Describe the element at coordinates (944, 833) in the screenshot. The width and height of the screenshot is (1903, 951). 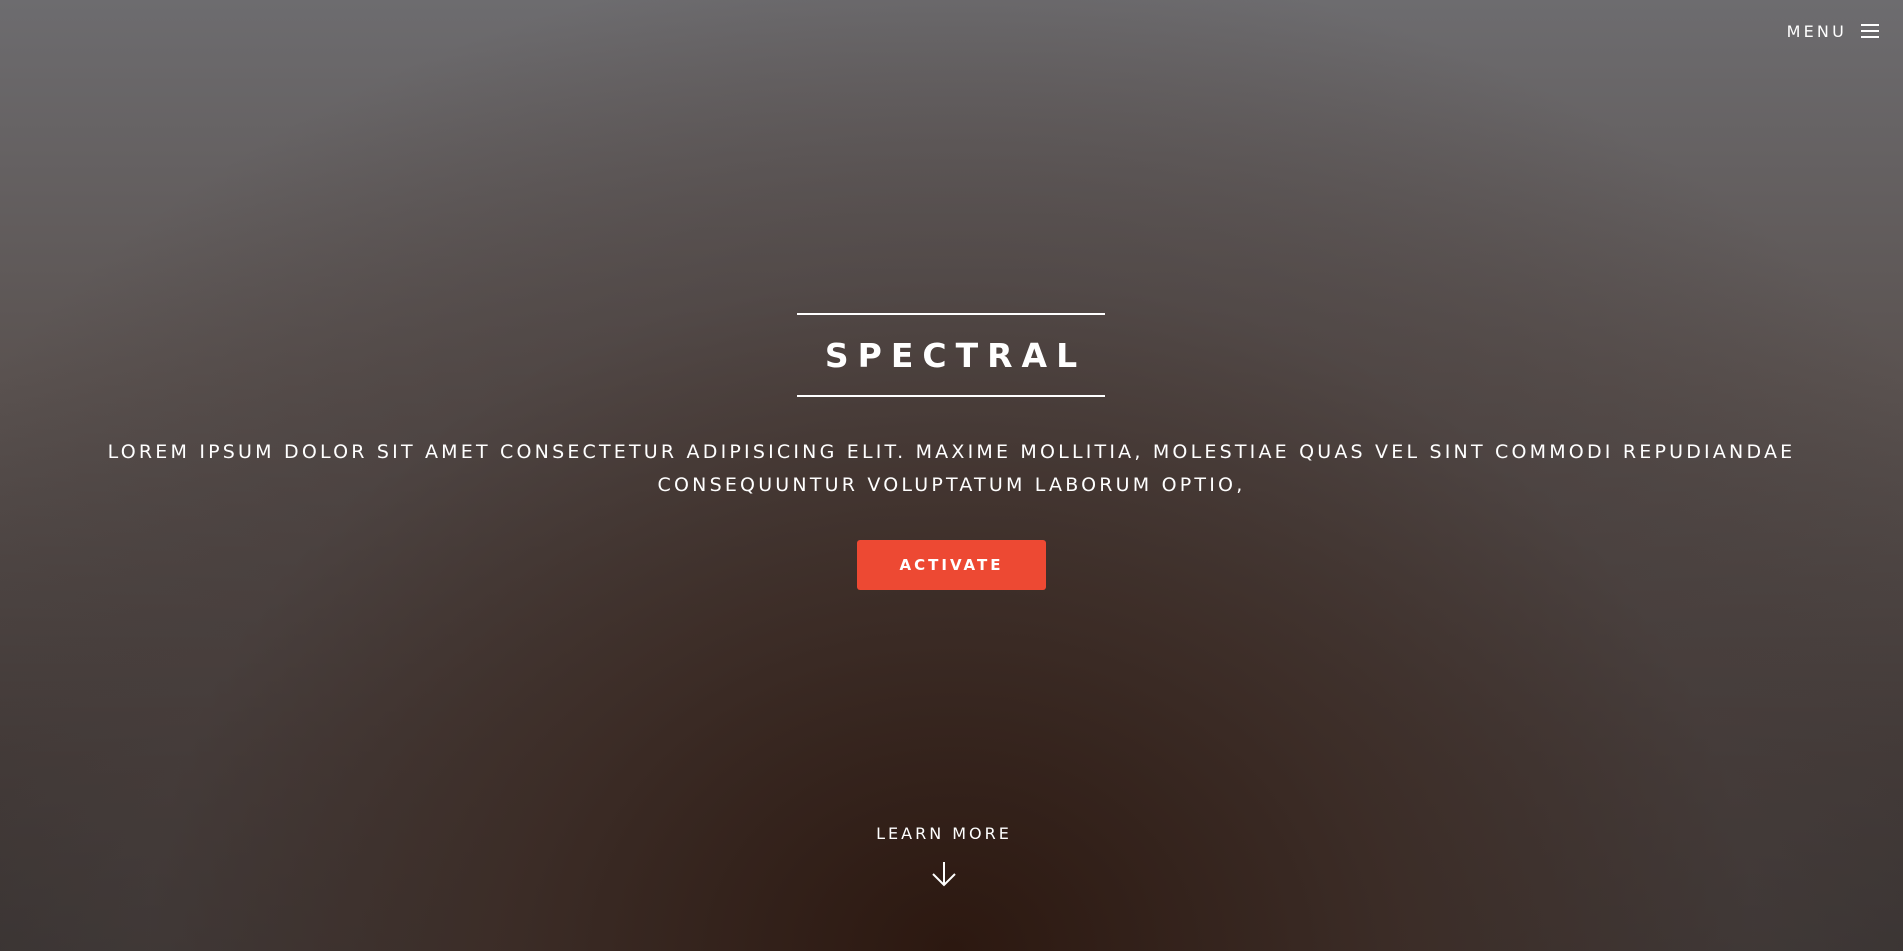
I see `learn-more-label: LEARN MORE` at that location.